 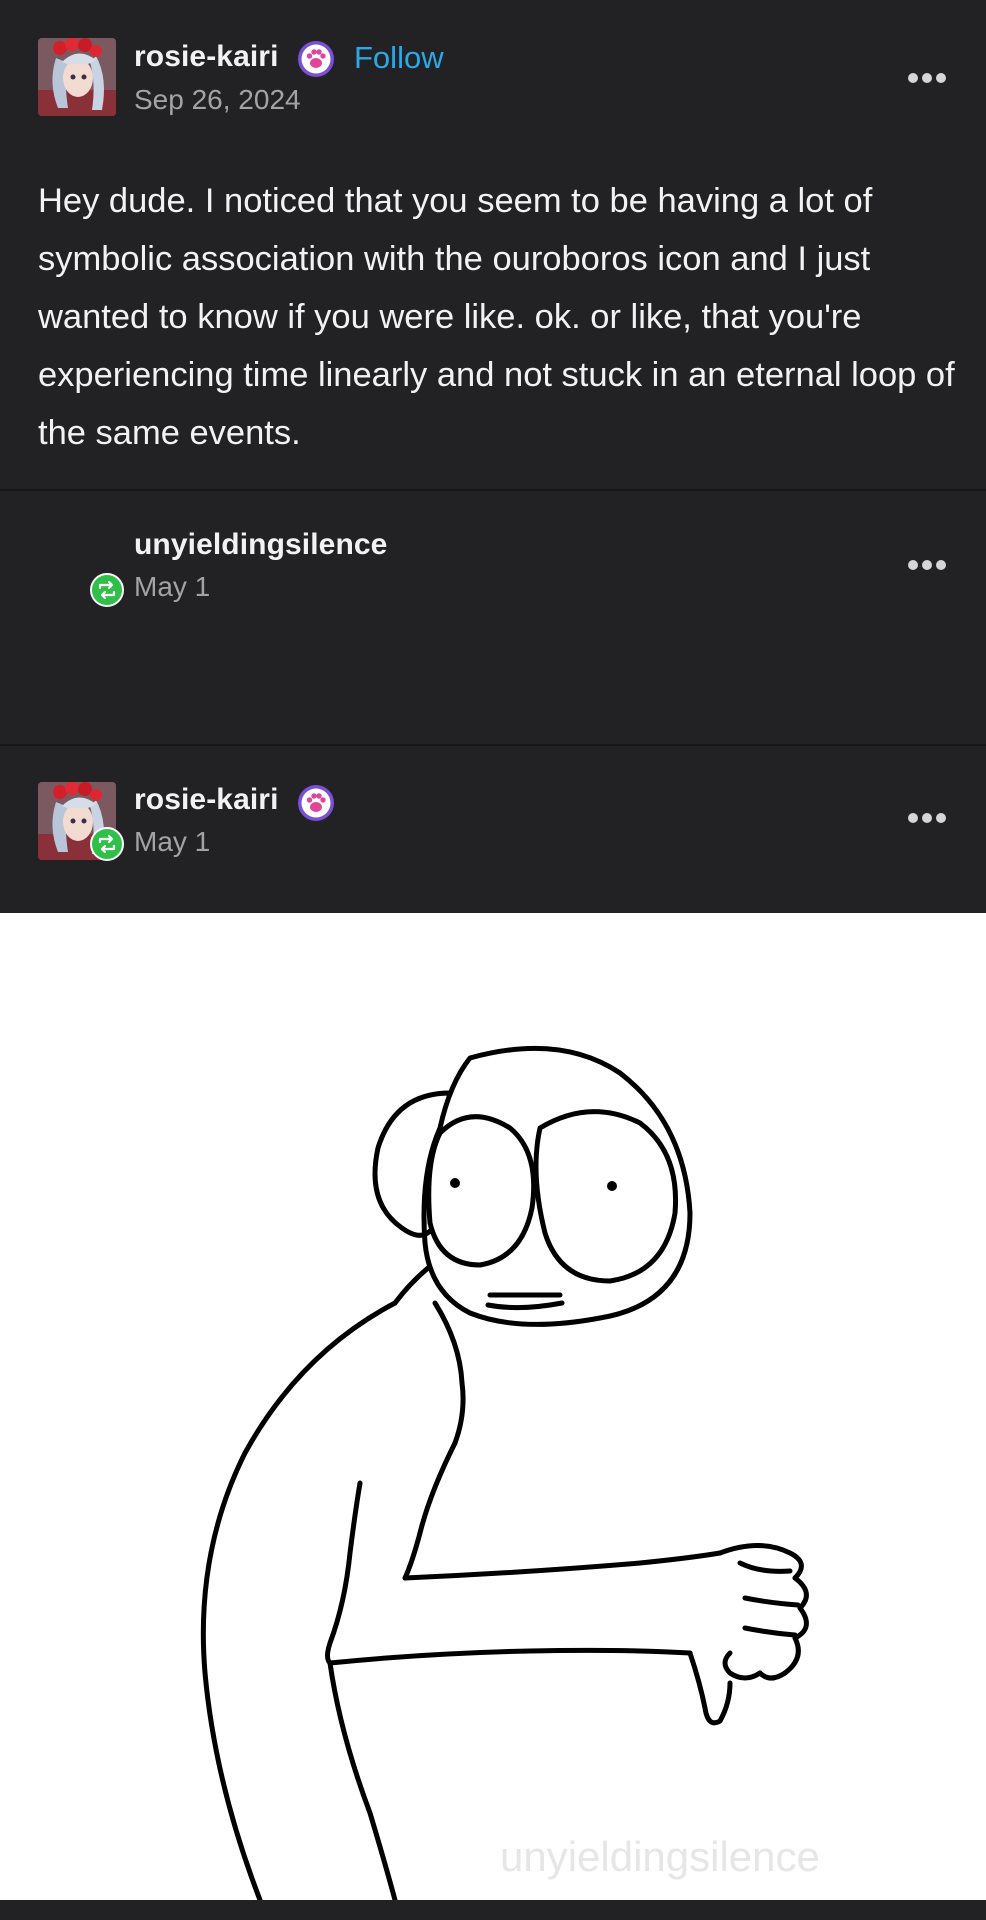 I want to click on post-date: Sep 26, 2024, so click(x=217, y=99).